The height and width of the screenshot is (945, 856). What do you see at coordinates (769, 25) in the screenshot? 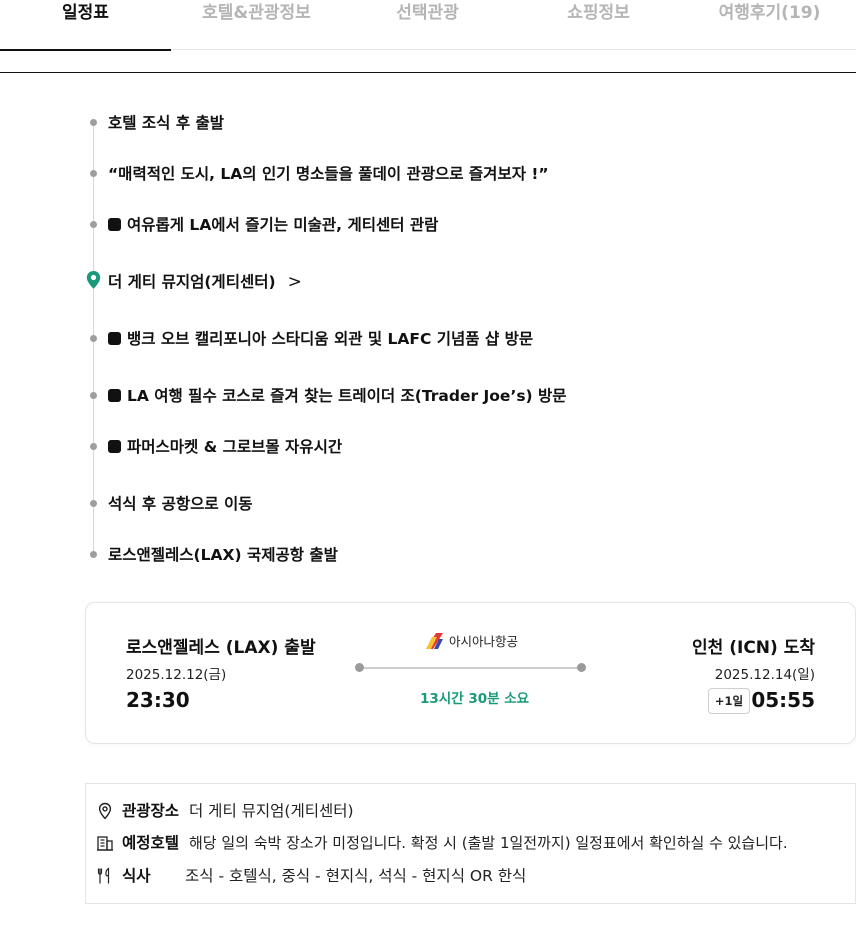
I see `tab-reviews: 여행후기(19)` at bounding box center [769, 25].